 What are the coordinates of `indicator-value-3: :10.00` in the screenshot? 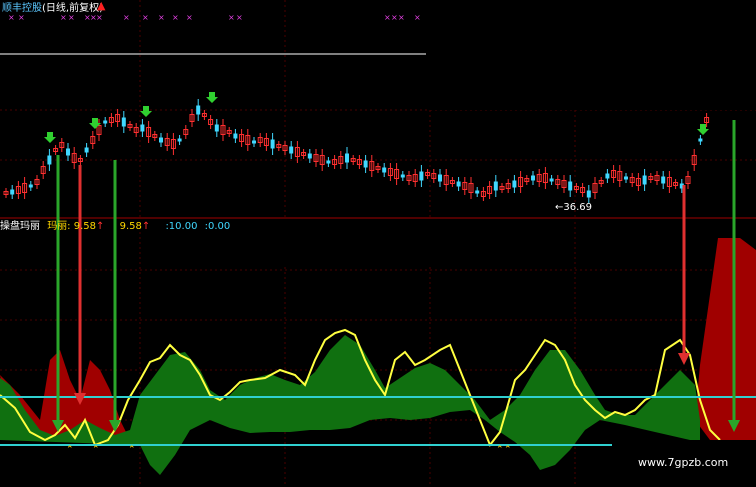 It's located at (181, 226).